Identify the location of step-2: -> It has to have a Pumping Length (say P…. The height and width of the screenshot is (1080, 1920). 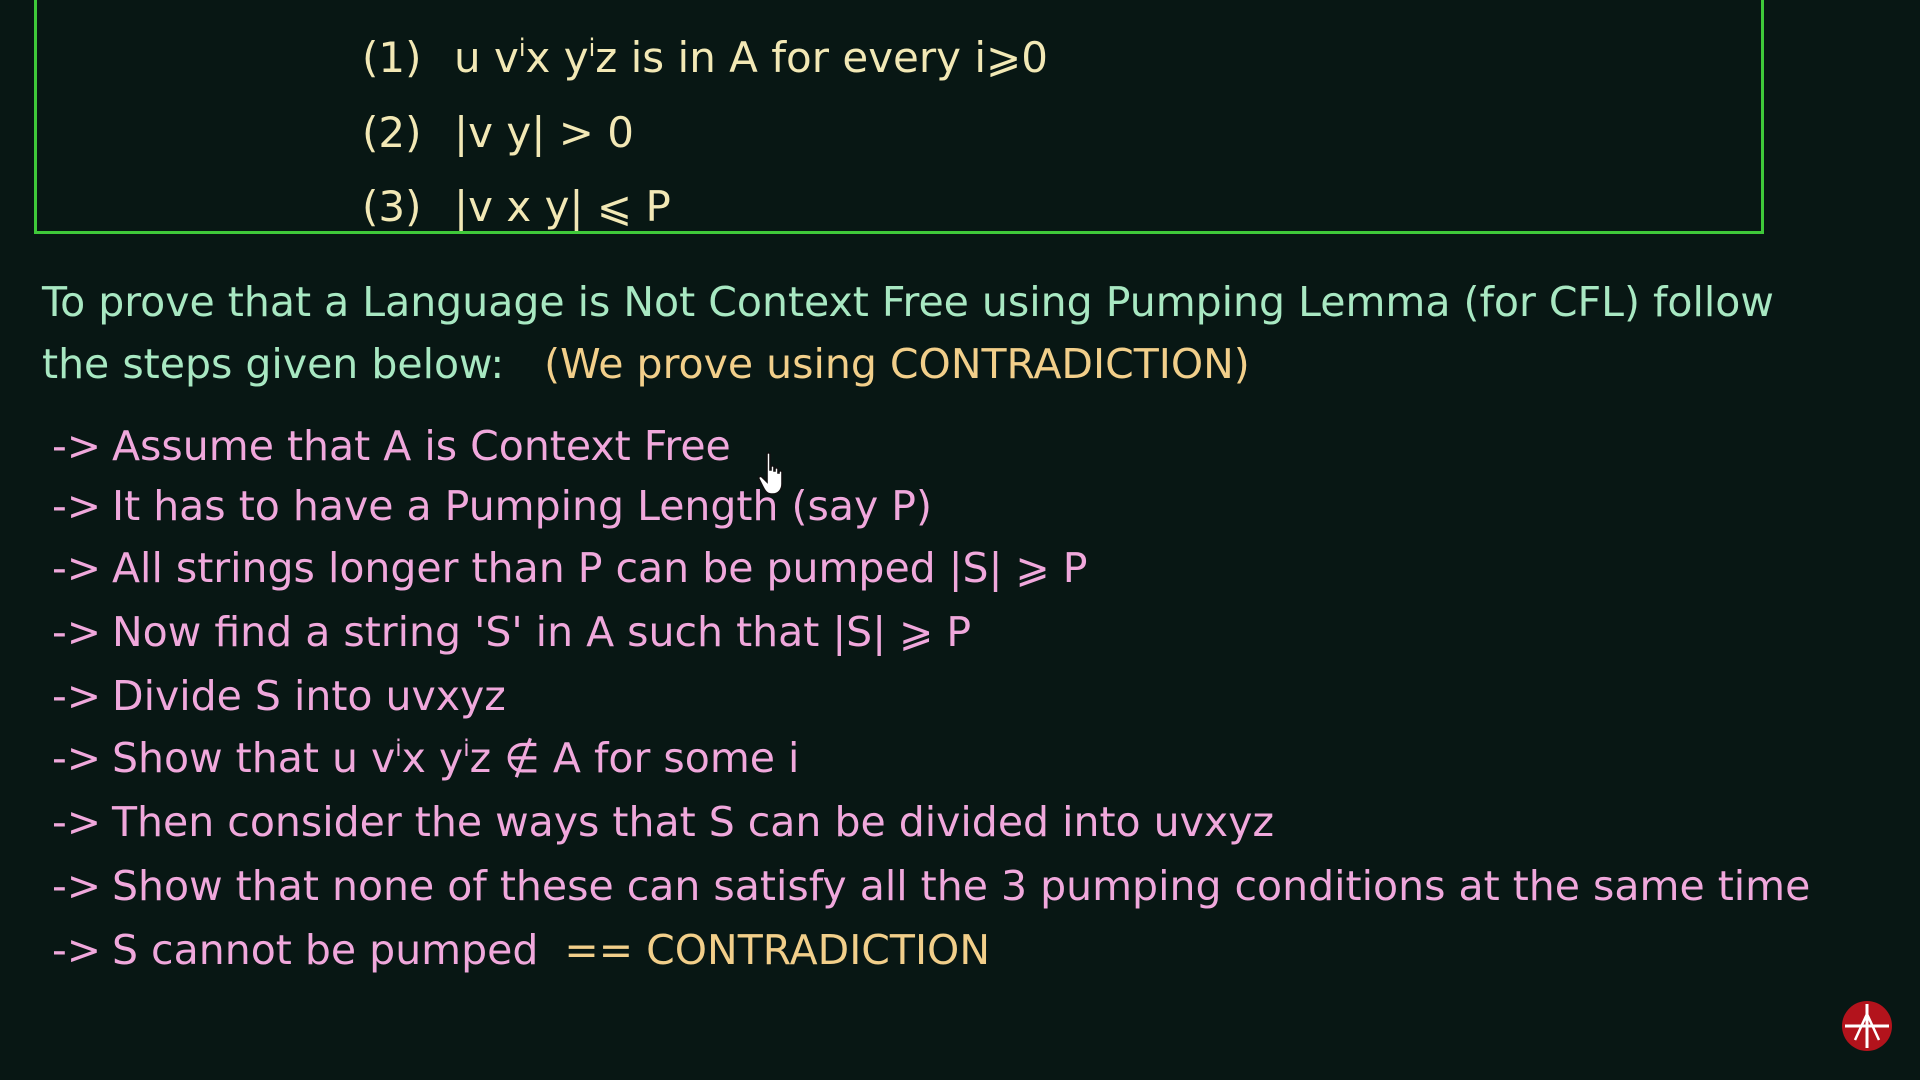
(492, 506).